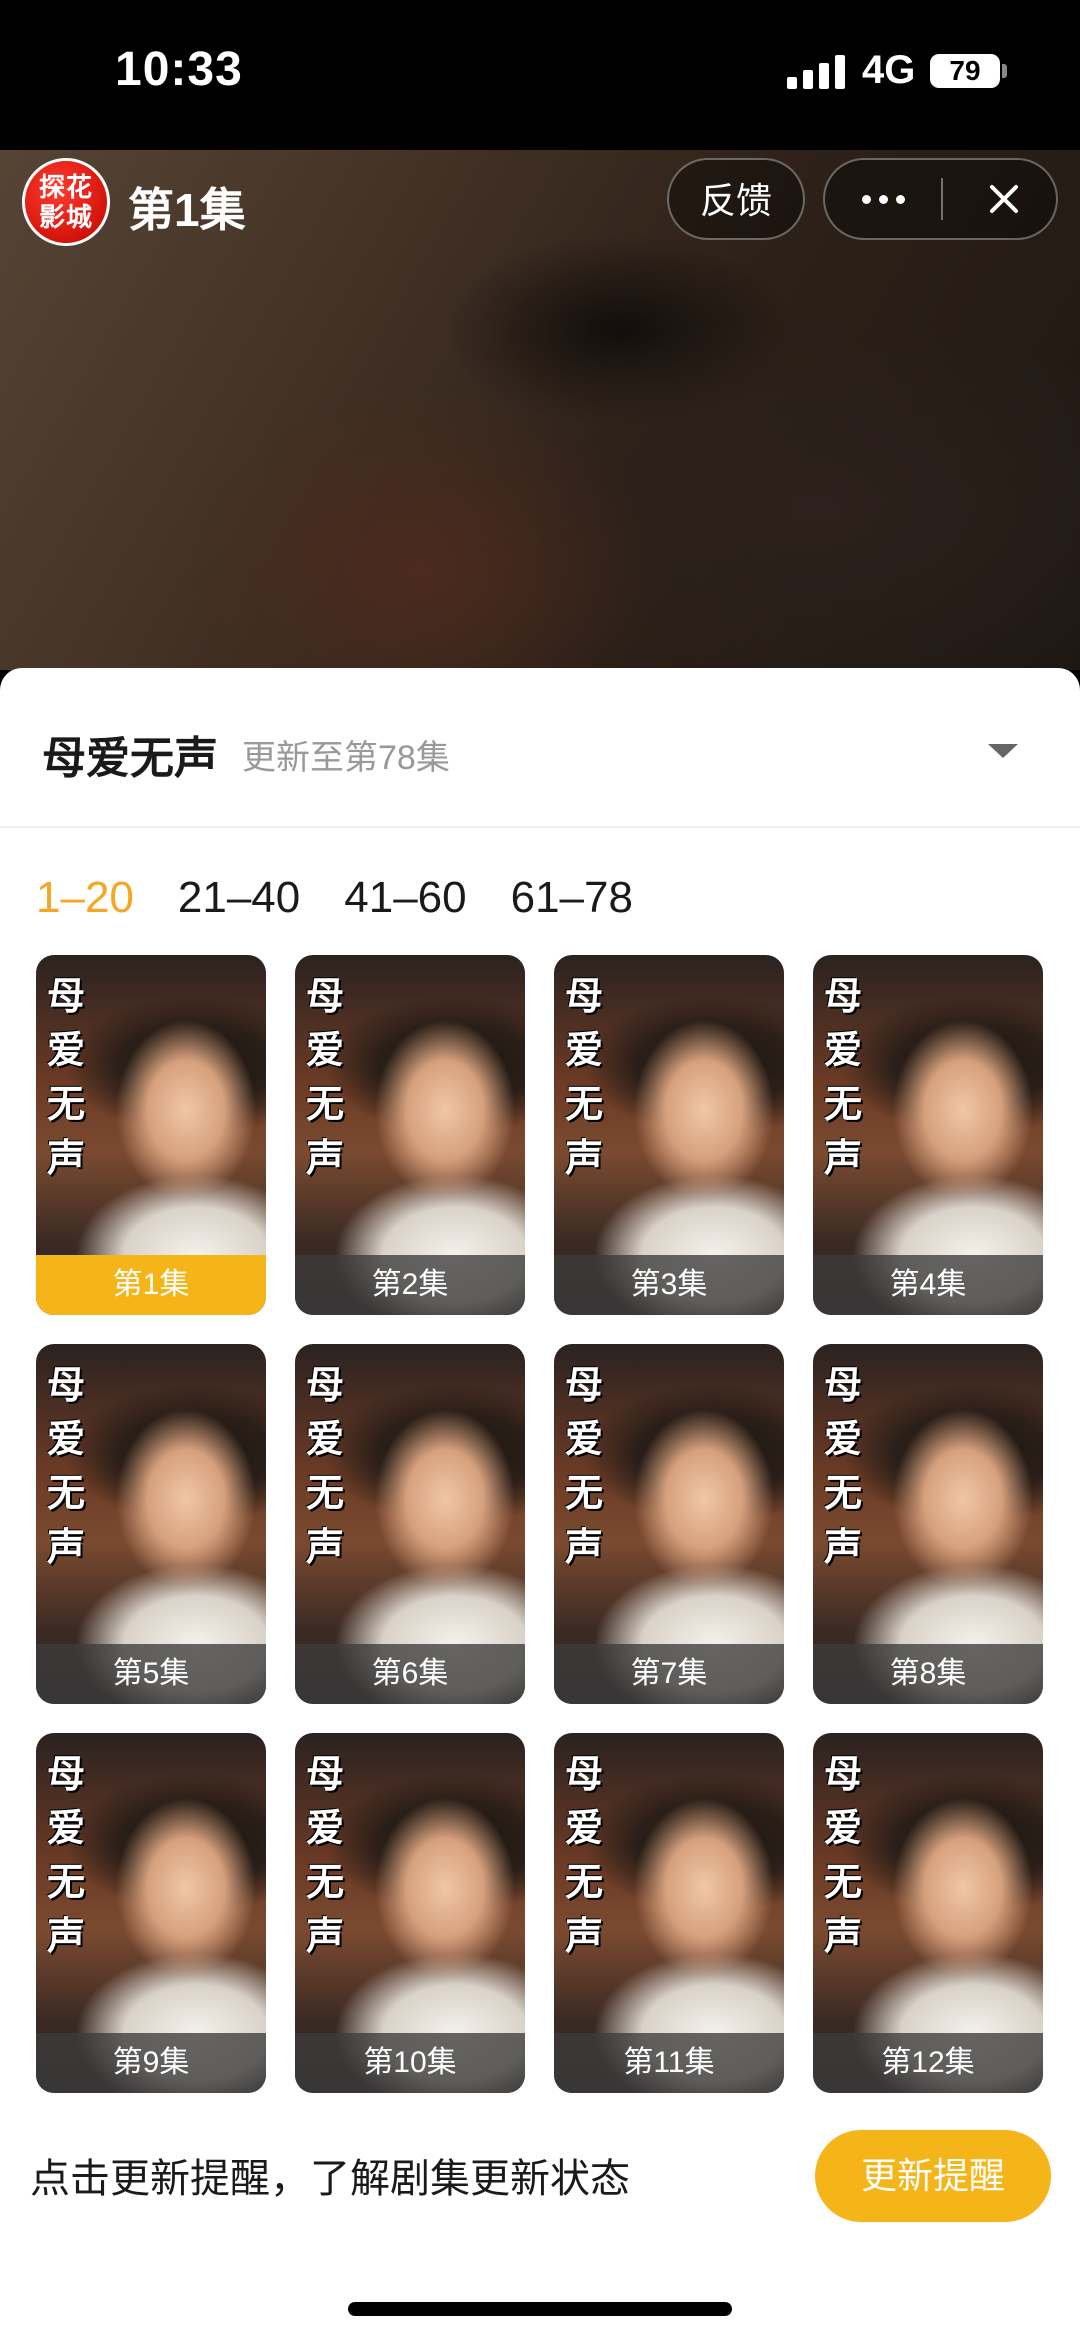 The height and width of the screenshot is (2337, 1080). Describe the element at coordinates (334, 898) in the screenshot. I see `range-tabs: 1–20 21–40 41–60 61–78` at that location.